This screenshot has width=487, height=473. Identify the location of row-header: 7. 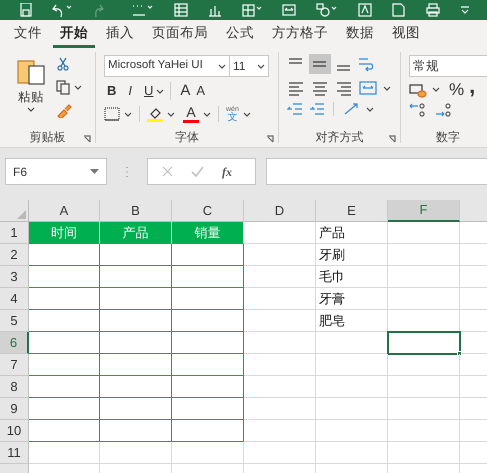
(14, 365).